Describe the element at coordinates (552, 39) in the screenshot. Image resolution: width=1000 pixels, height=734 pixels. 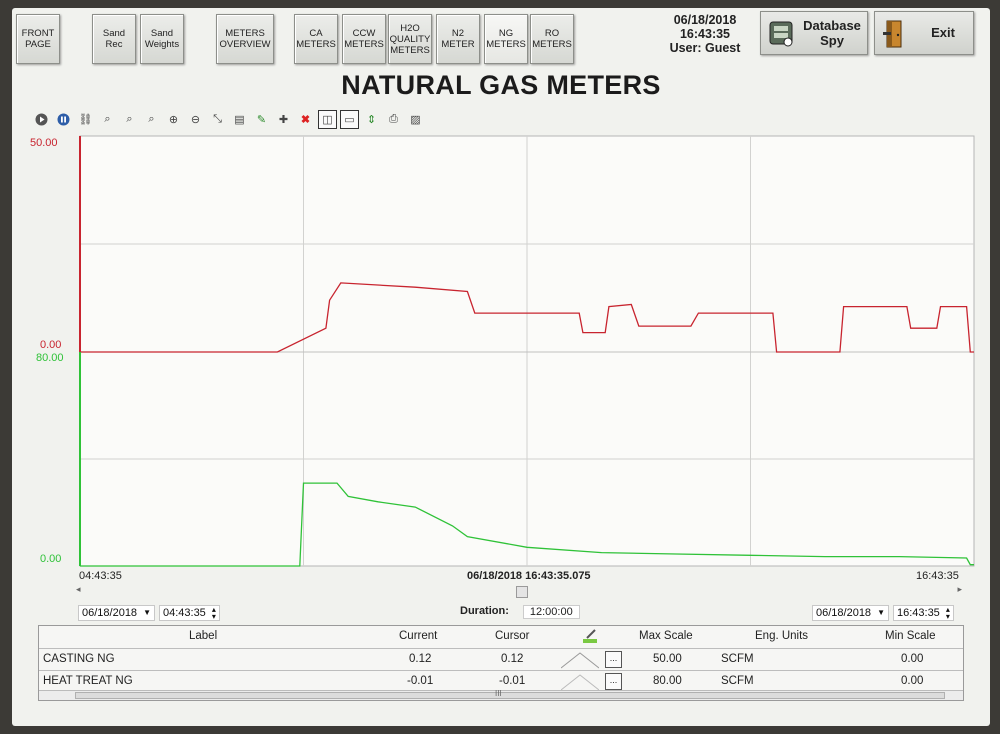
I see `ro-meters-button: RO METERS` at that location.